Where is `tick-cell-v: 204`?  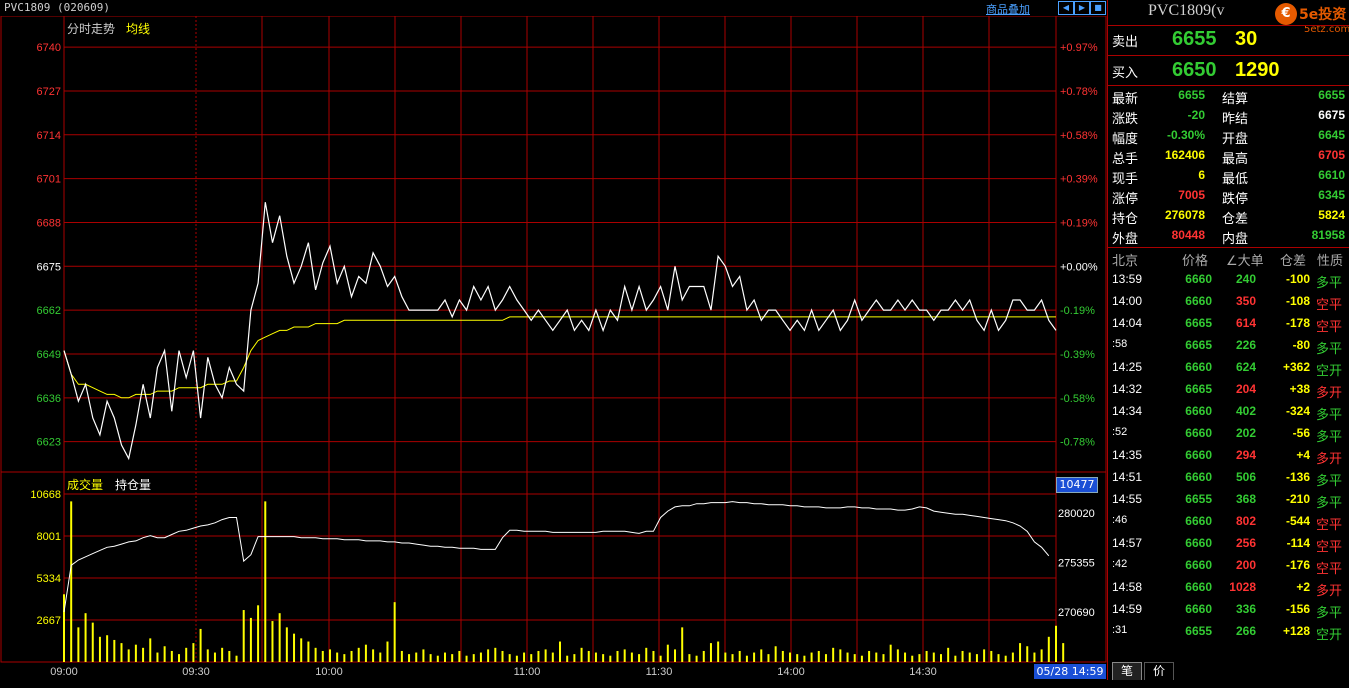
tick-cell-v: 204 is located at coordinates (1245, 389).